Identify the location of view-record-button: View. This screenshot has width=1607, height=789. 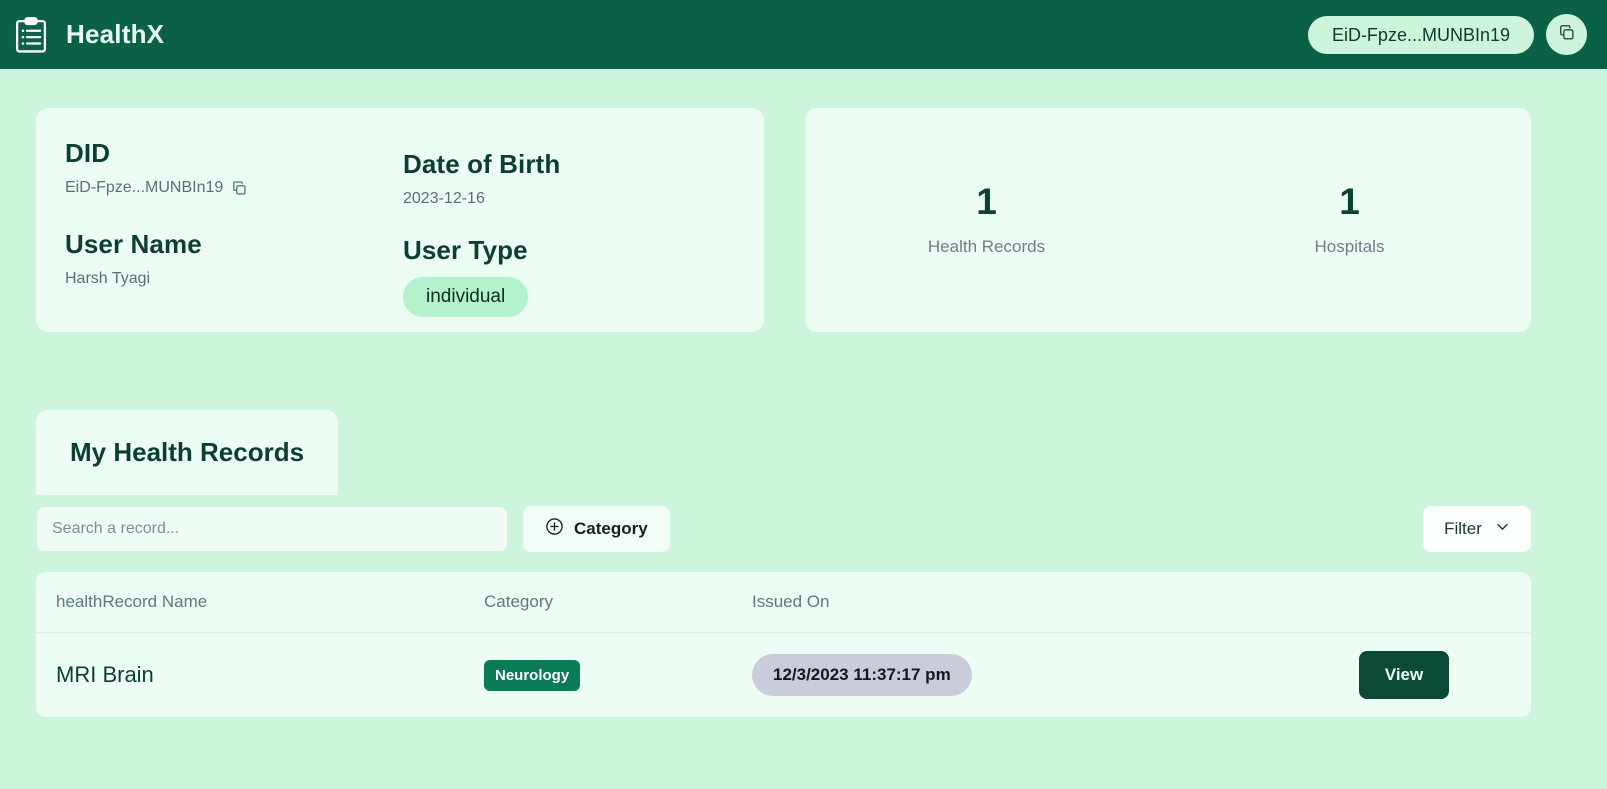
(1404, 675).